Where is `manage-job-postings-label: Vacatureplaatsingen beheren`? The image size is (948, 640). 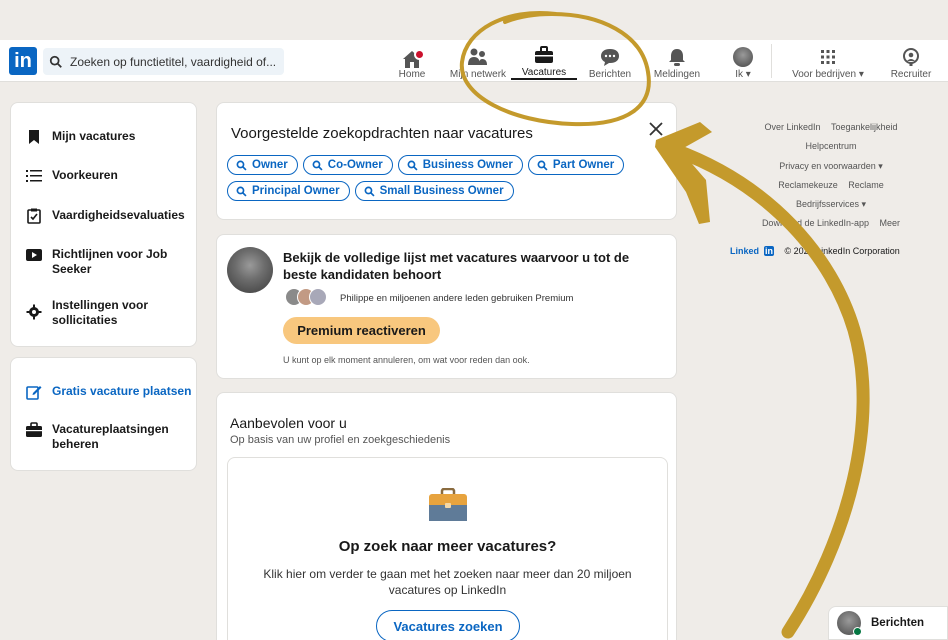
manage-job-postings-label: Vacatureplaatsingen beheren is located at coordinates (110, 436).